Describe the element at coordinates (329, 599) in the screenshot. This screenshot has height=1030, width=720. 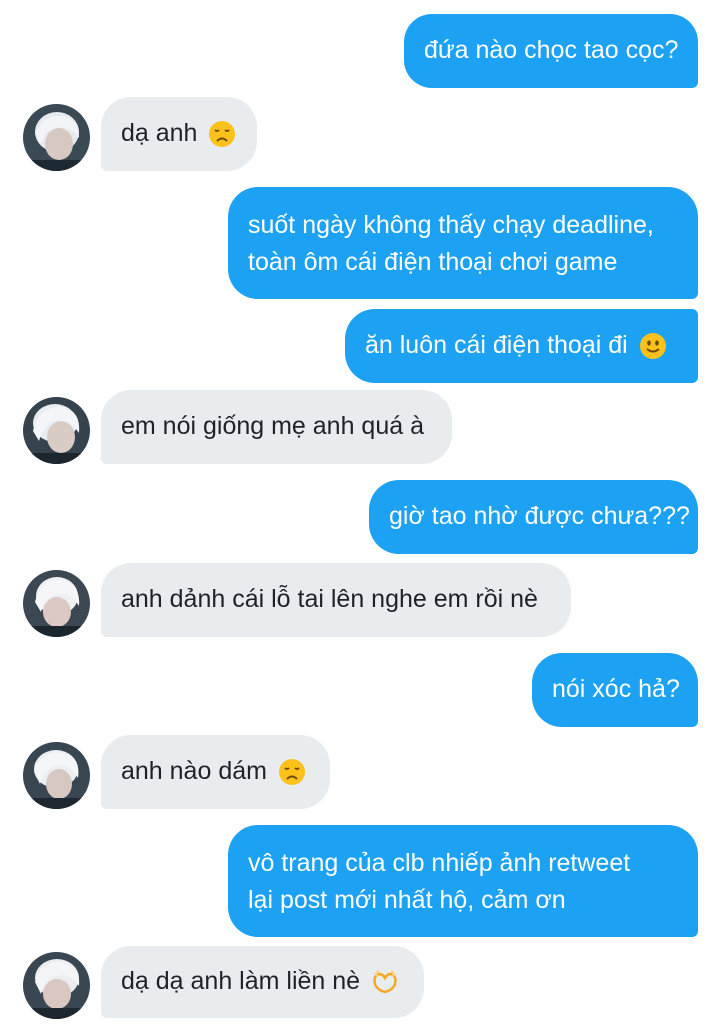
I see `message-text: anh dảnh cái lỗ tai lên nghe em rồi nè` at that location.